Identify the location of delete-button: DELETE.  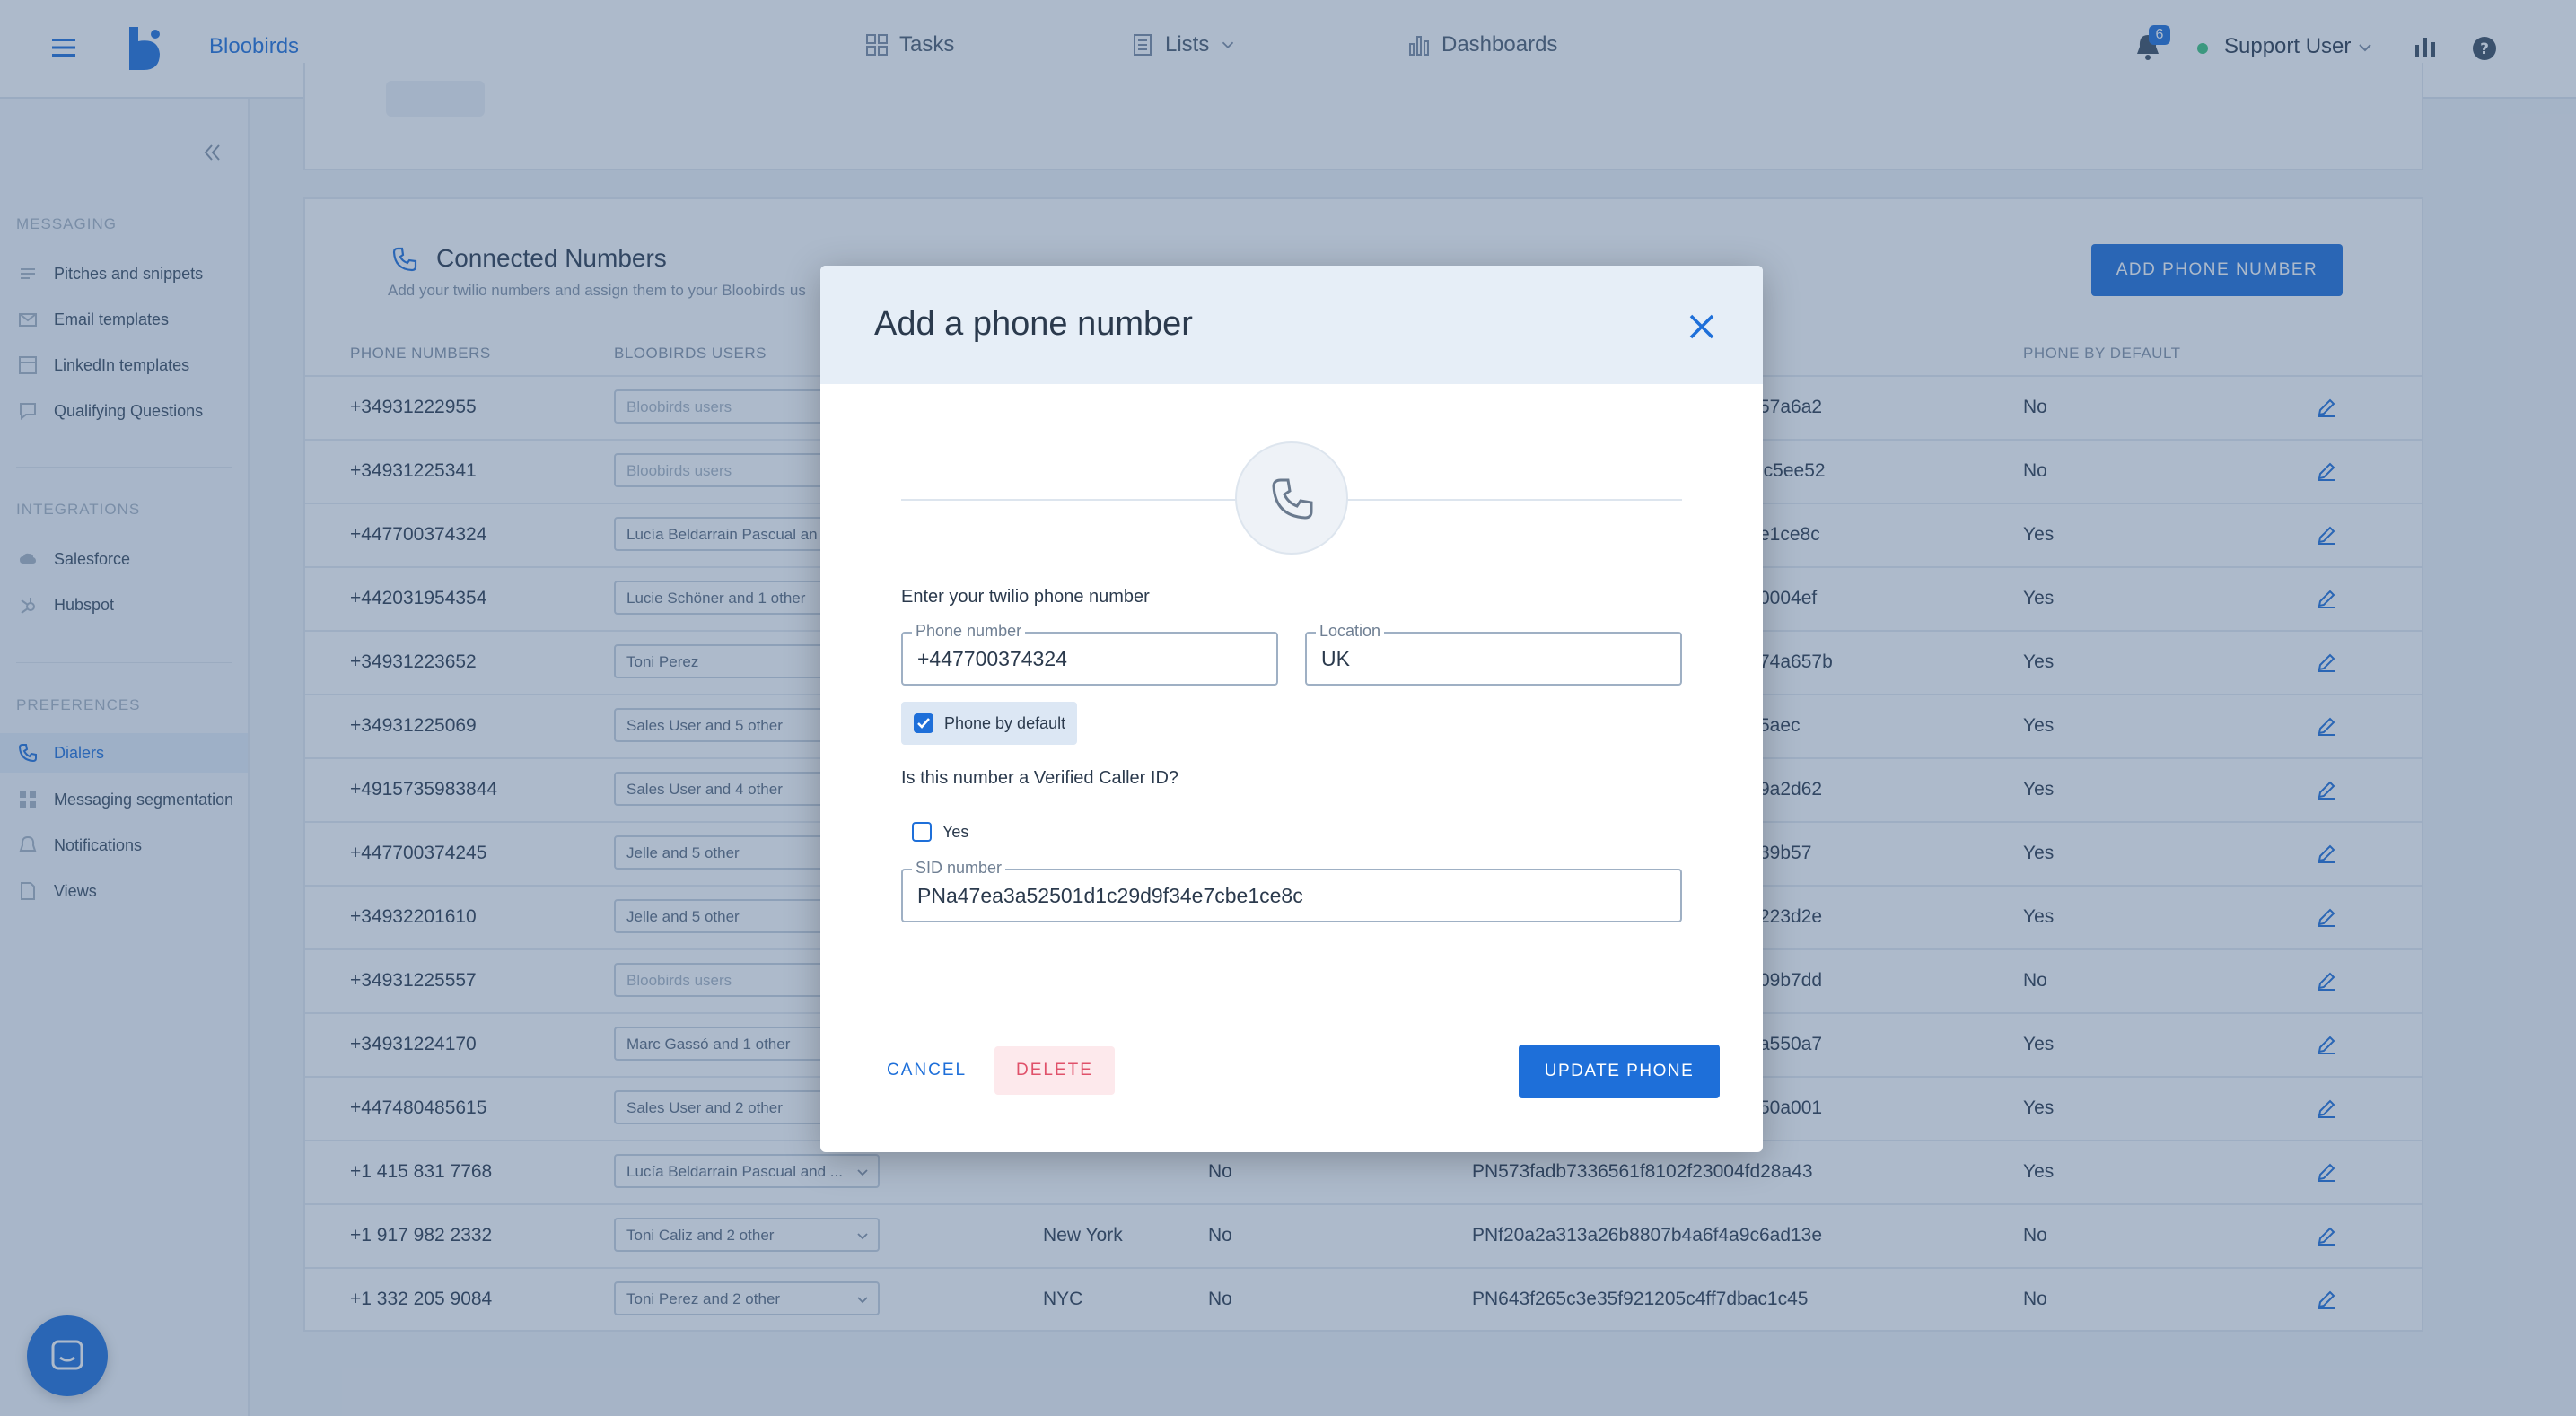
(1054, 1070).